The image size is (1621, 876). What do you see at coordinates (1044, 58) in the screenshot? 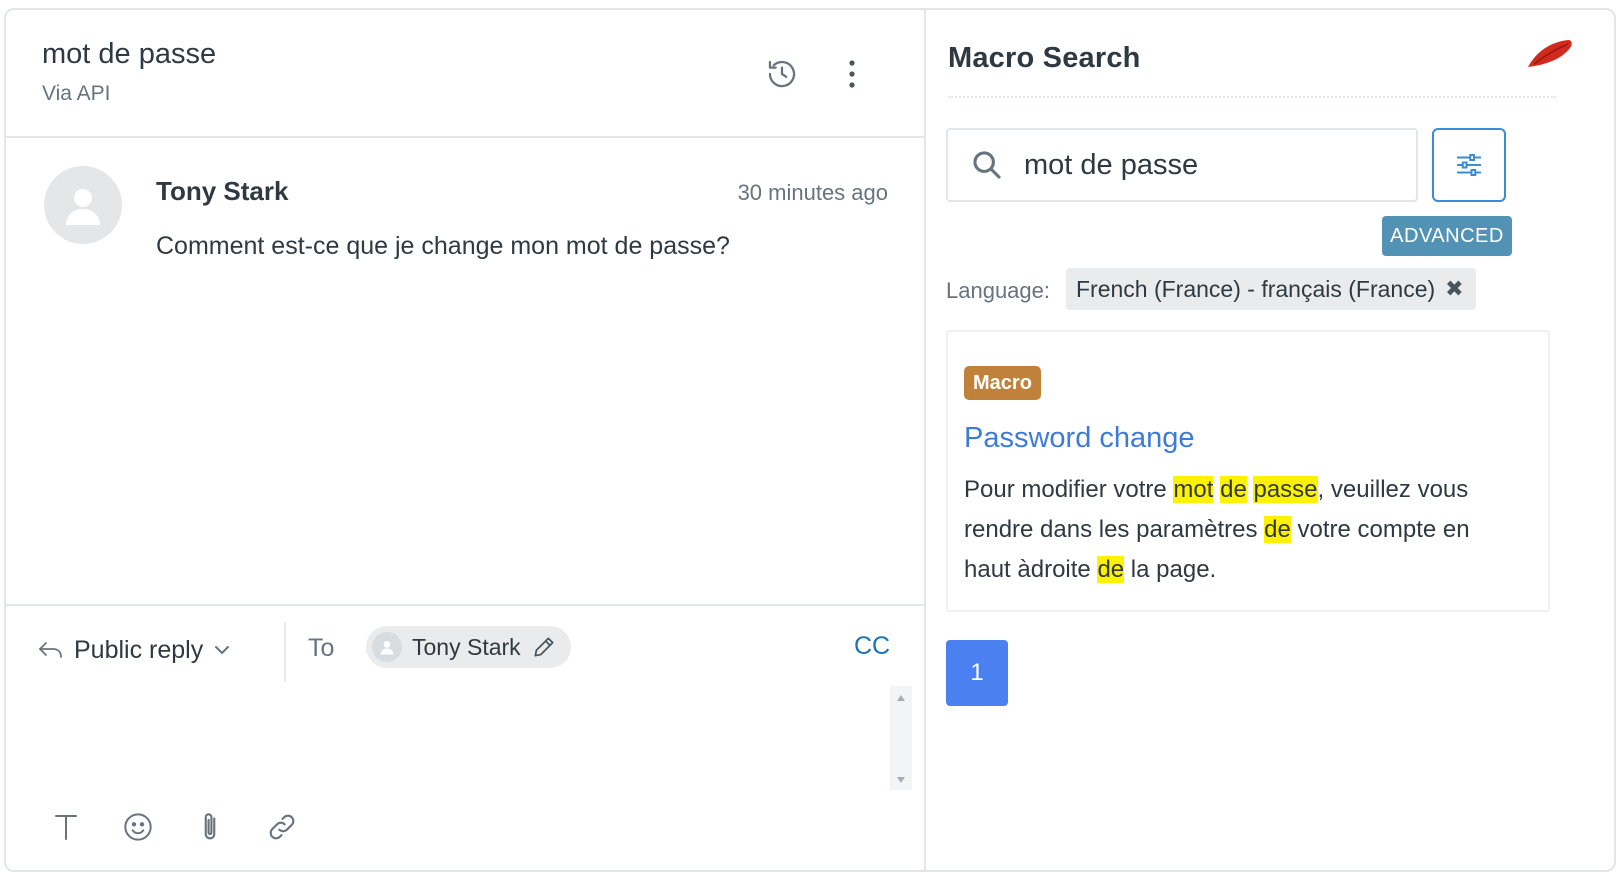
I see `panel-title: Macro Search` at bounding box center [1044, 58].